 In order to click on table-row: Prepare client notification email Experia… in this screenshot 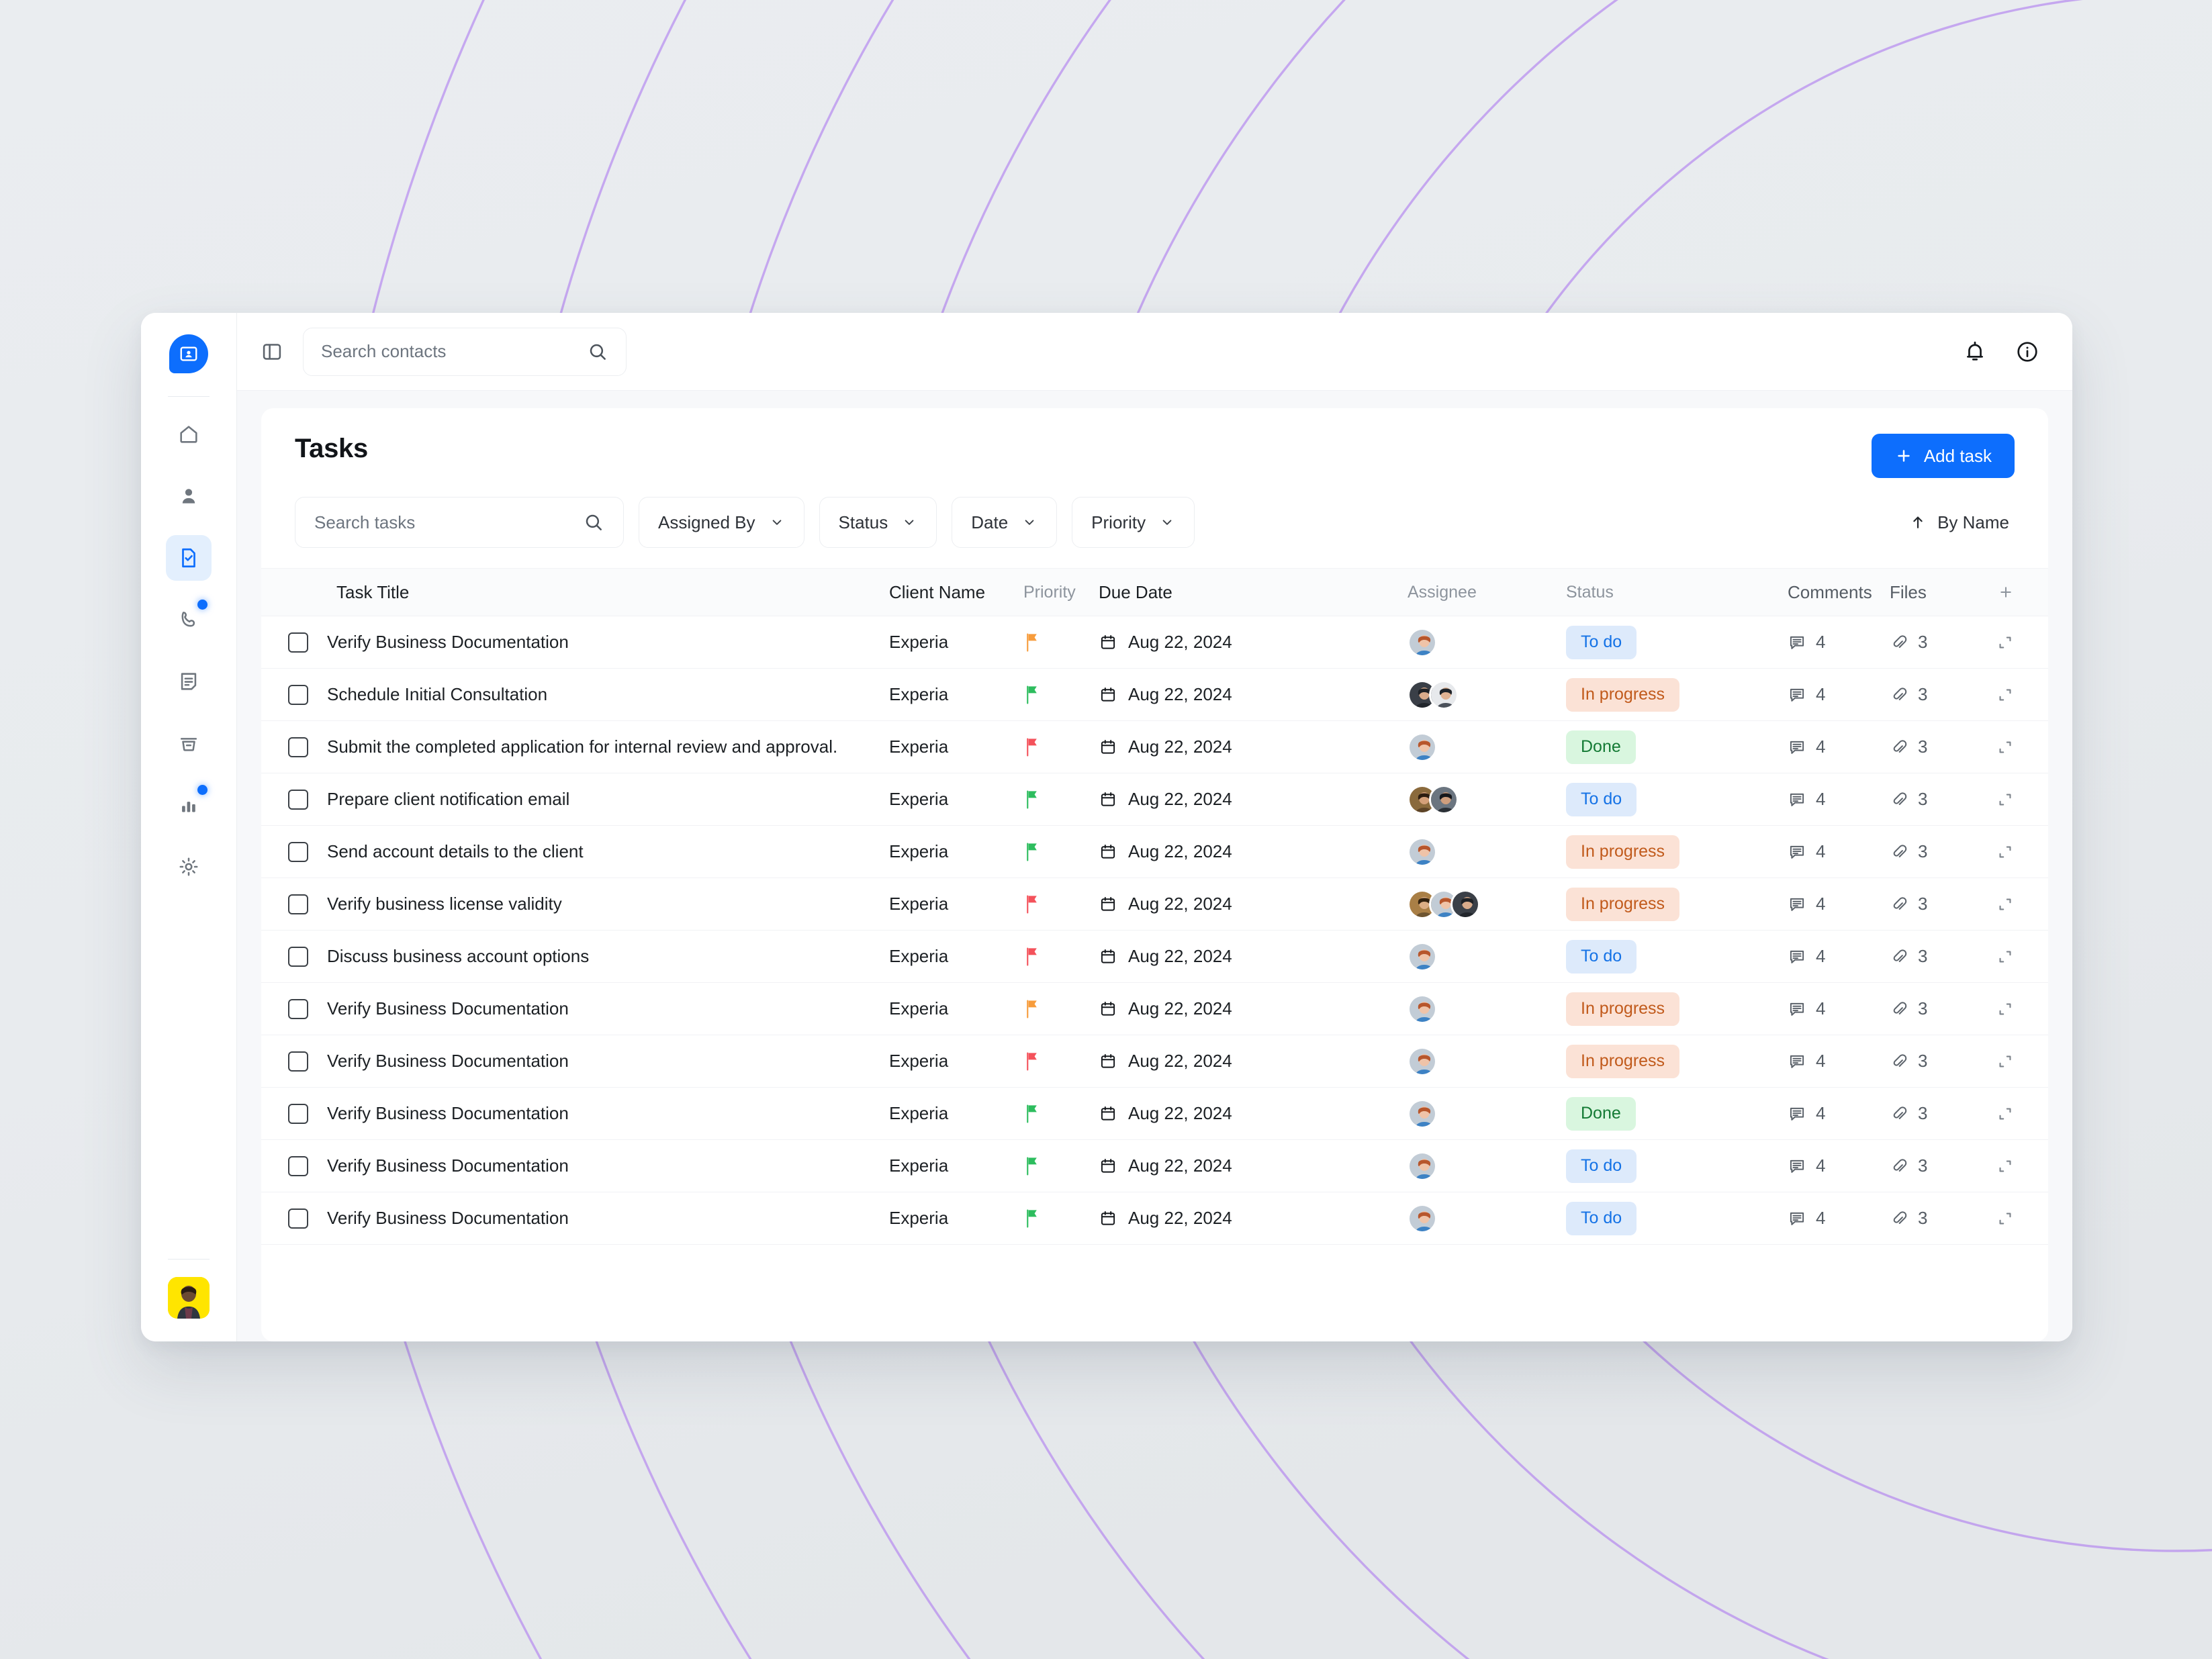, I will do `click(1154, 799)`.